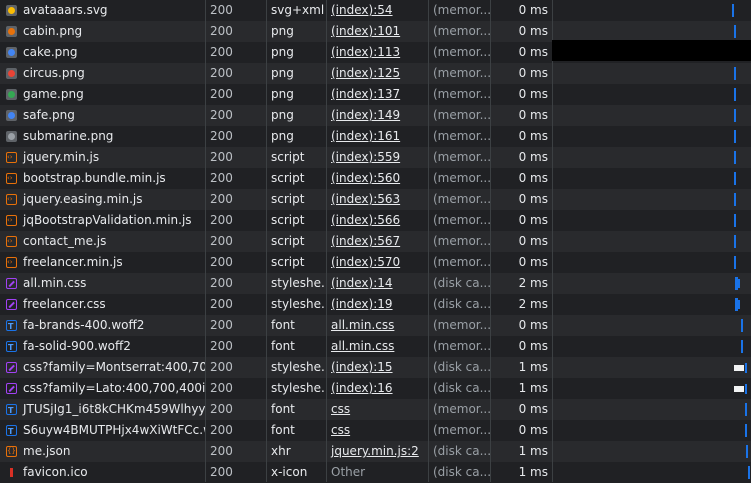  Describe the element at coordinates (102, 94) in the screenshot. I see `request-name-cell: game.png` at that location.